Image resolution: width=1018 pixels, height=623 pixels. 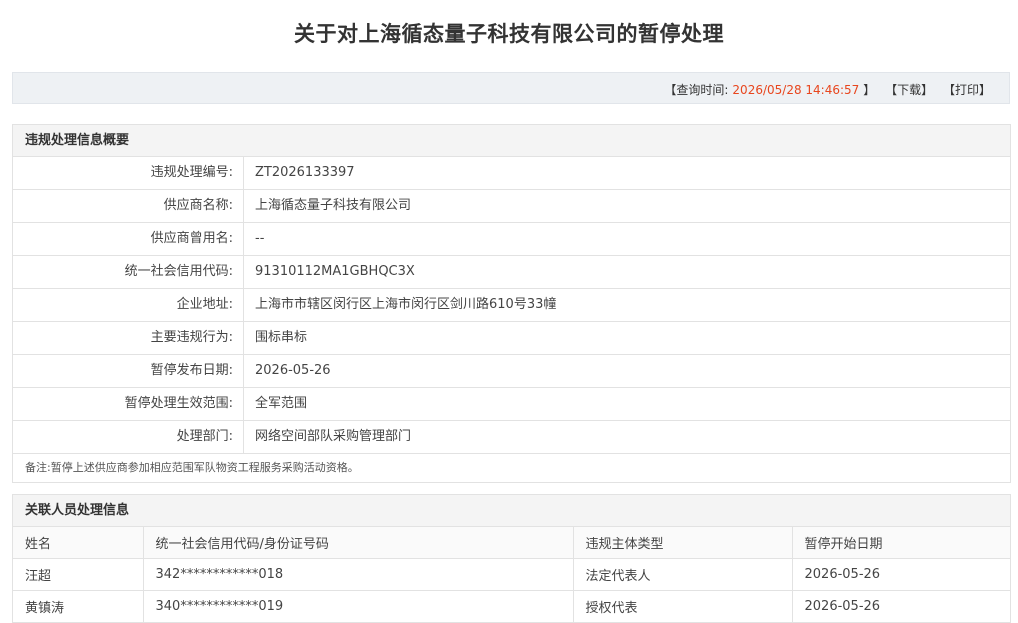 What do you see at coordinates (293, 370) in the screenshot?
I see `info-value: 2026-05-26` at bounding box center [293, 370].